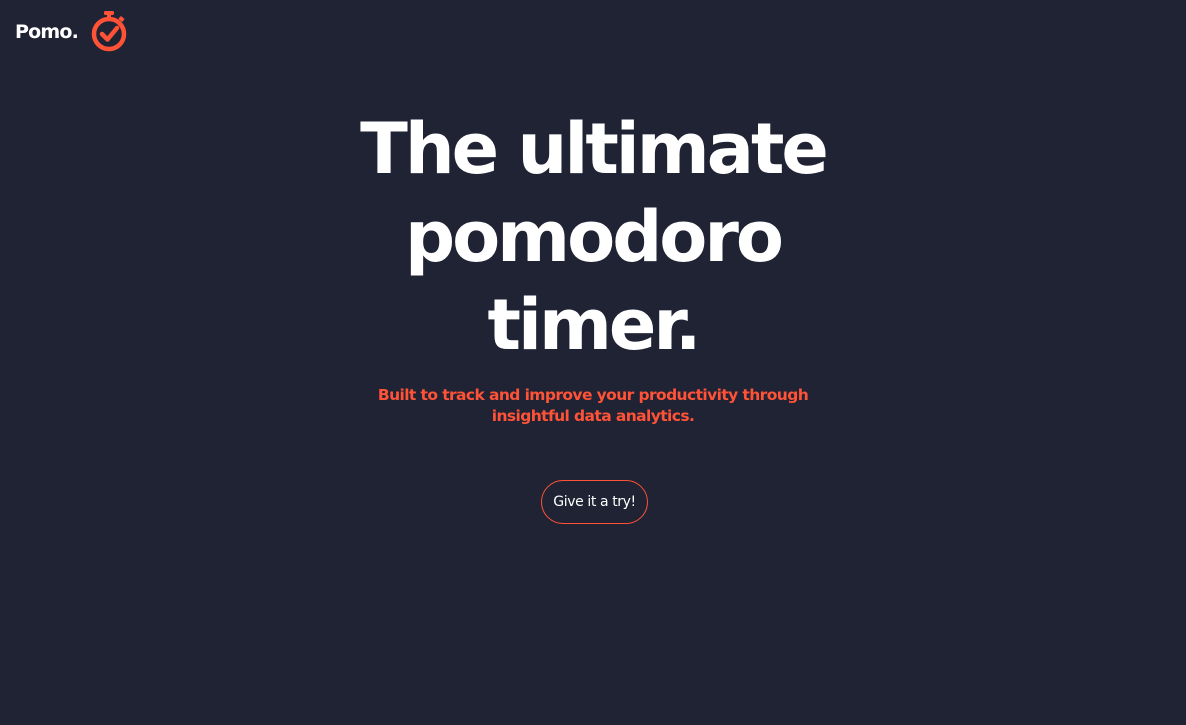  Describe the element at coordinates (594, 325) in the screenshot. I see `hero-title-line: timer.` at that location.